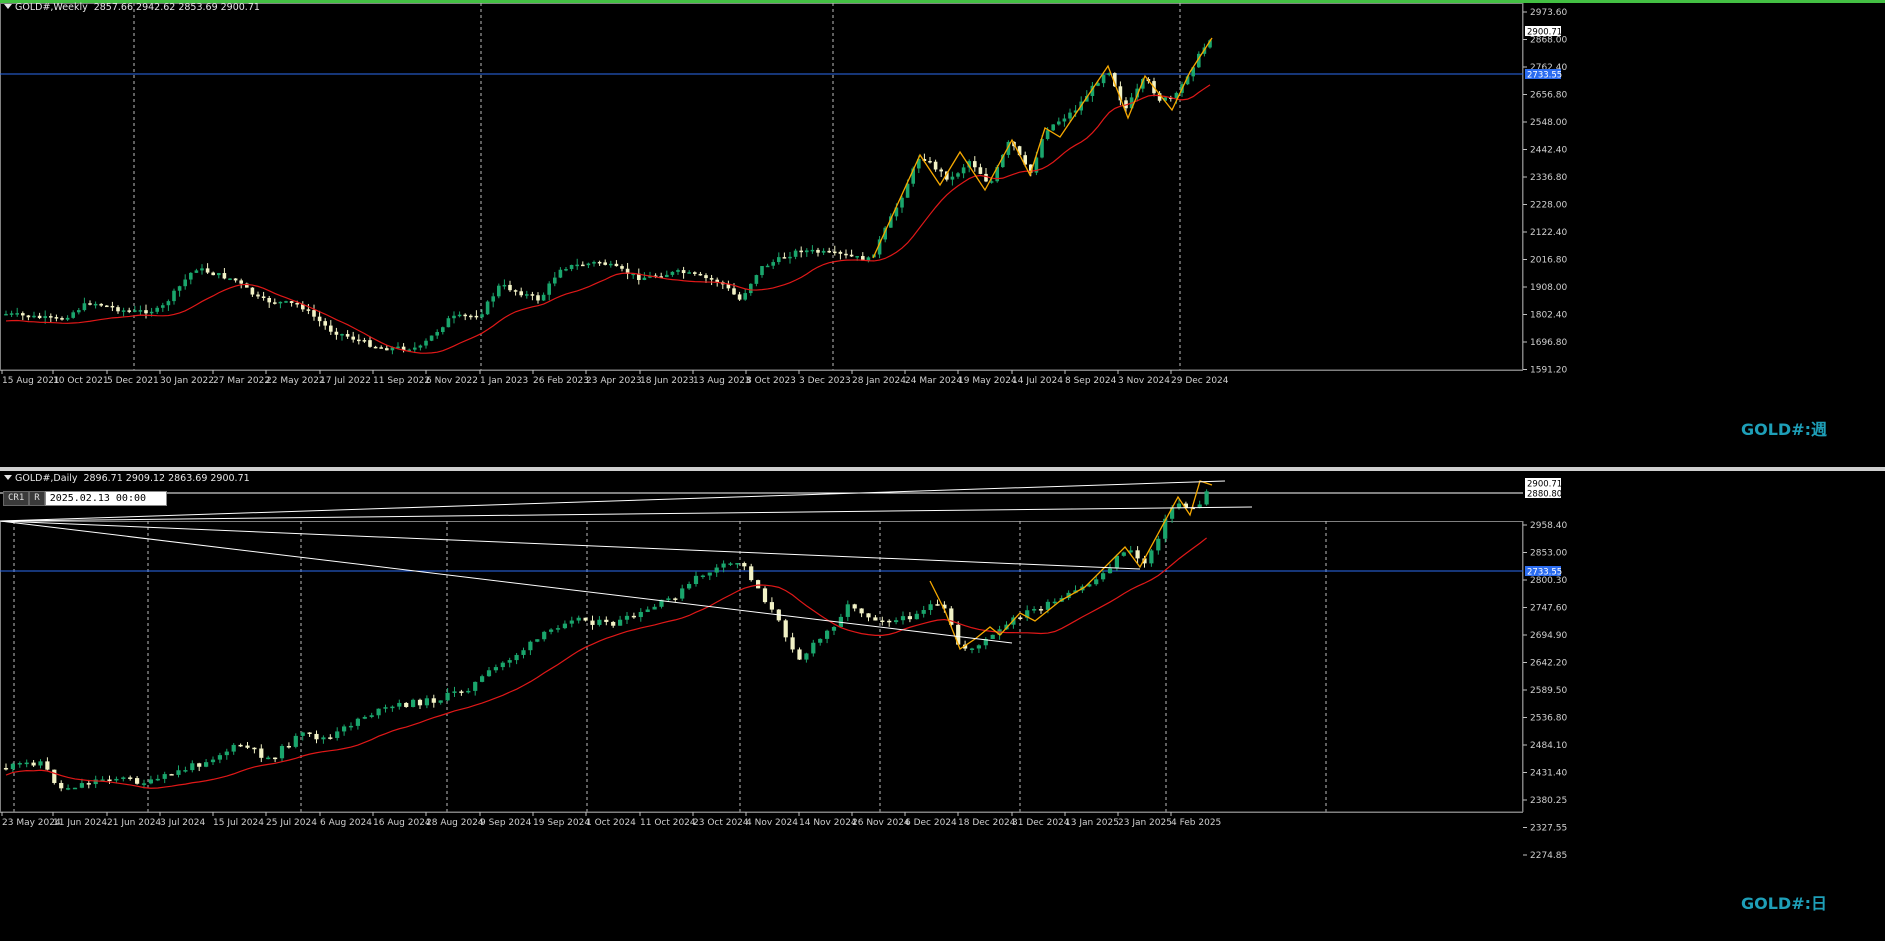 Image resolution: width=1885 pixels, height=941 pixels. What do you see at coordinates (881, 823) in the screenshot?
I see `time-axis-label: 26 Nov 2024` at bounding box center [881, 823].